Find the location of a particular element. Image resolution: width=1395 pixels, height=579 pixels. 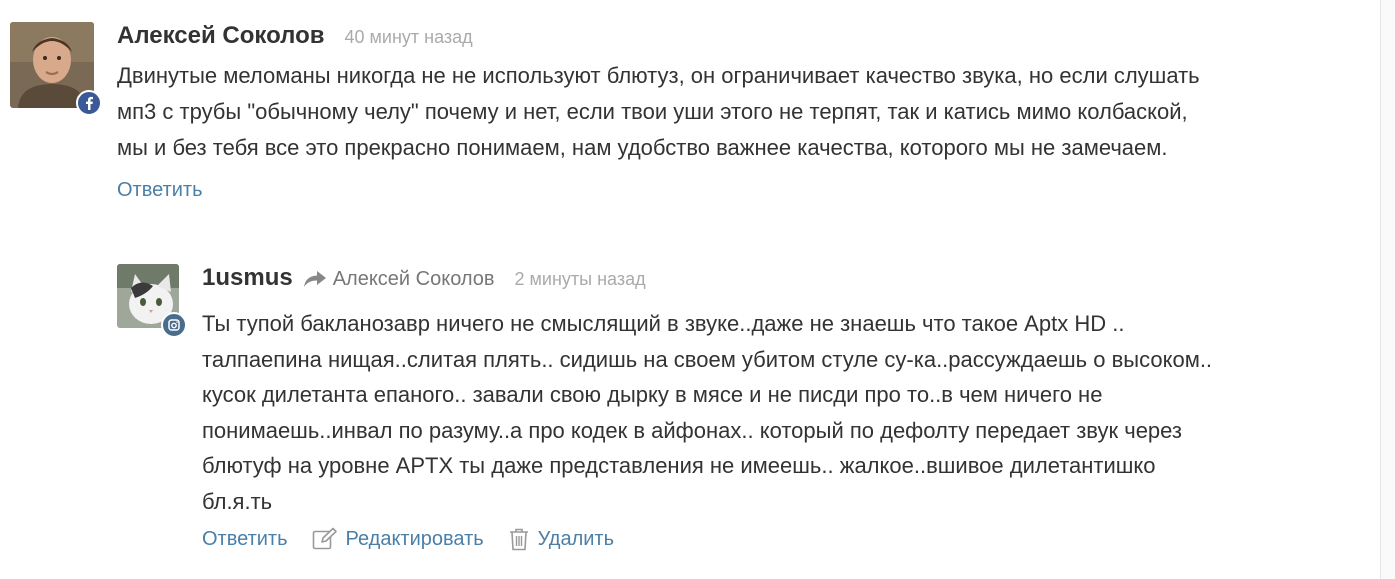

scrollbar-track is located at coordinates (1387, 289).